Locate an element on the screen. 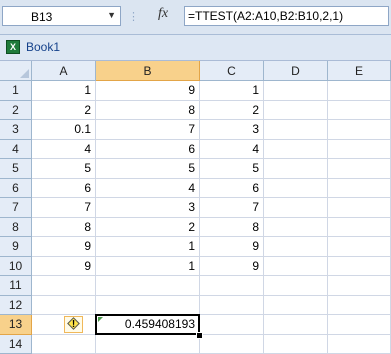 The height and width of the screenshot is (354, 391). row-header-5: 5 is located at coordinates (16, 169).